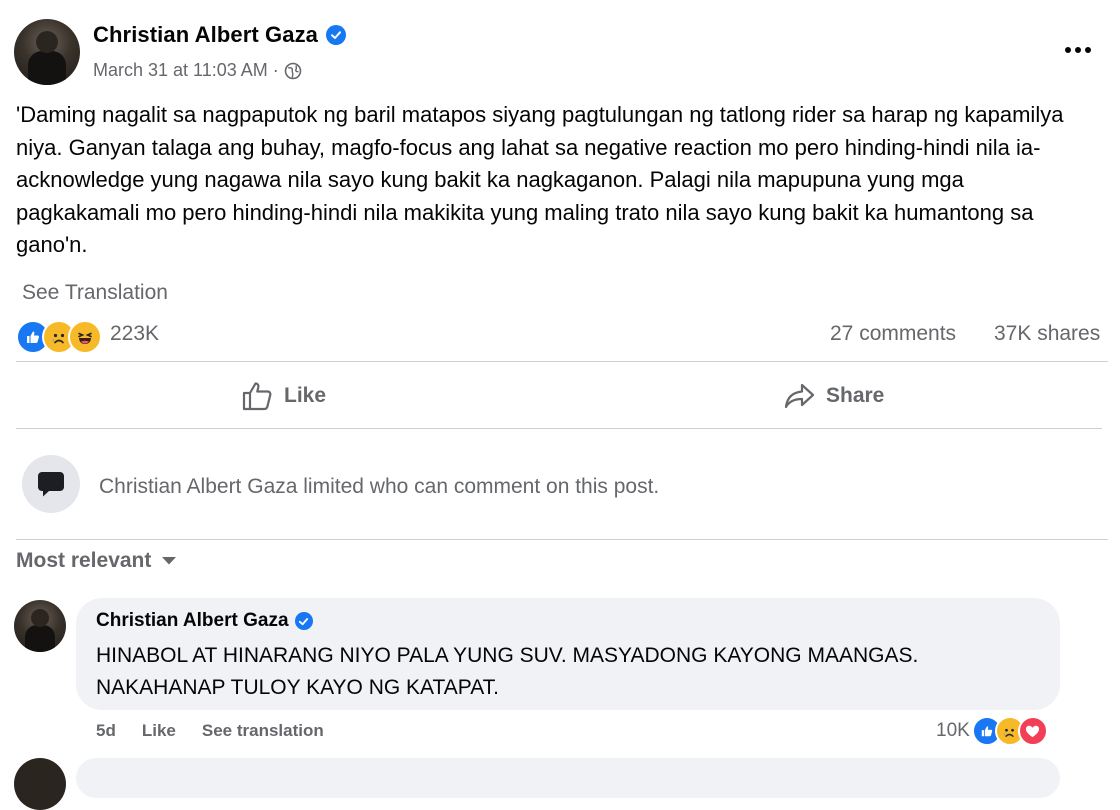 The image size is (1120, 810). What do you see at coordinates (992, 731) in the screenshot?
I see `comment-reactions: 10K` at bounding box center [992, 731].